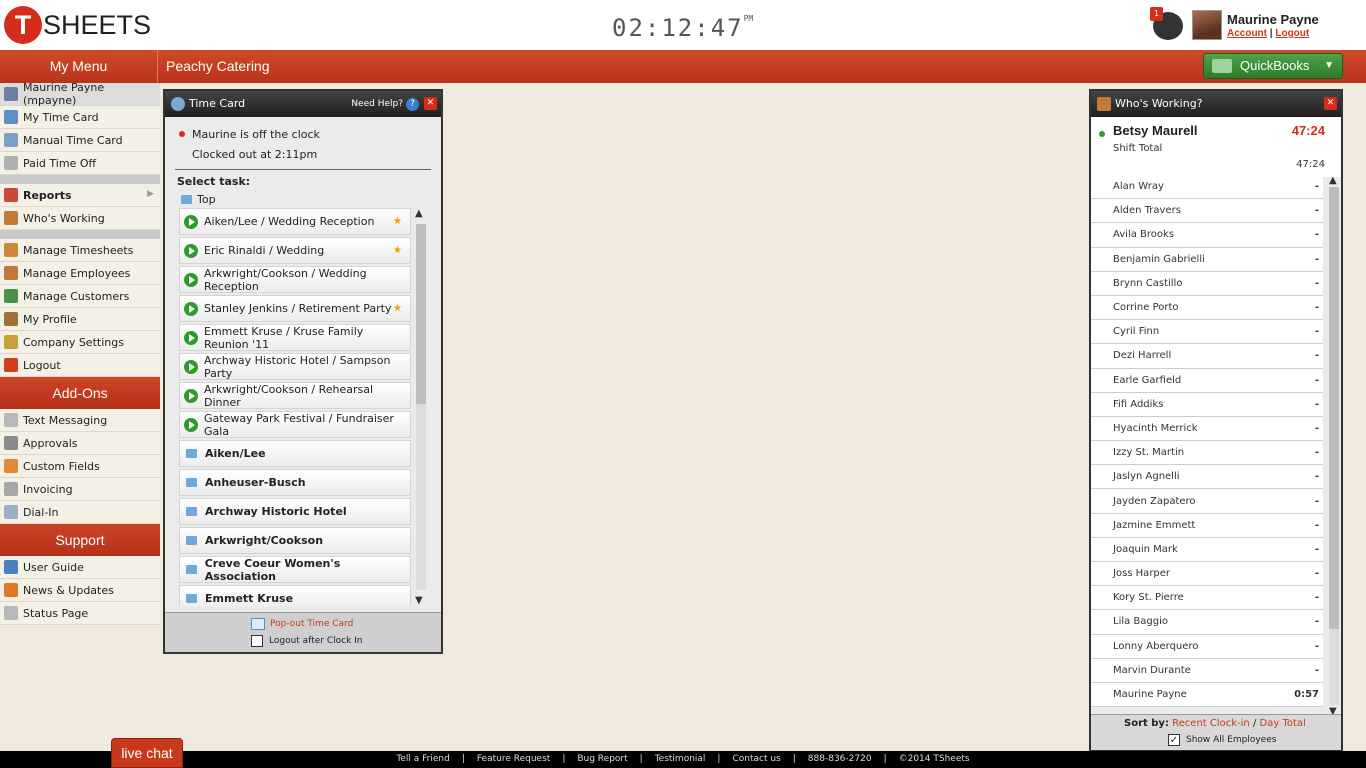 This screenshot has width=1366, height=768. Describe the element at coordinates (513, 759) in the screenshot. I see `footer-link: Feature Request` at that location.